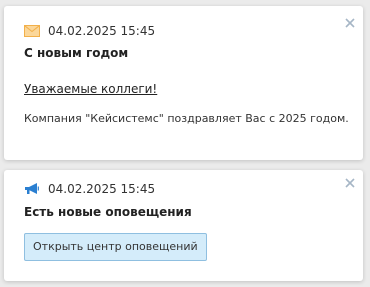 The image size is (370, 287). I want to click on envelope-icon, so click(32, 31).